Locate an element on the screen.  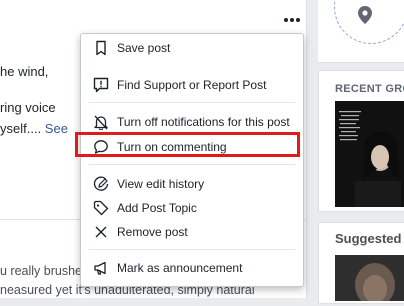
menu-item-view-edit-history: View edit history is located at coordinates (192, 184).